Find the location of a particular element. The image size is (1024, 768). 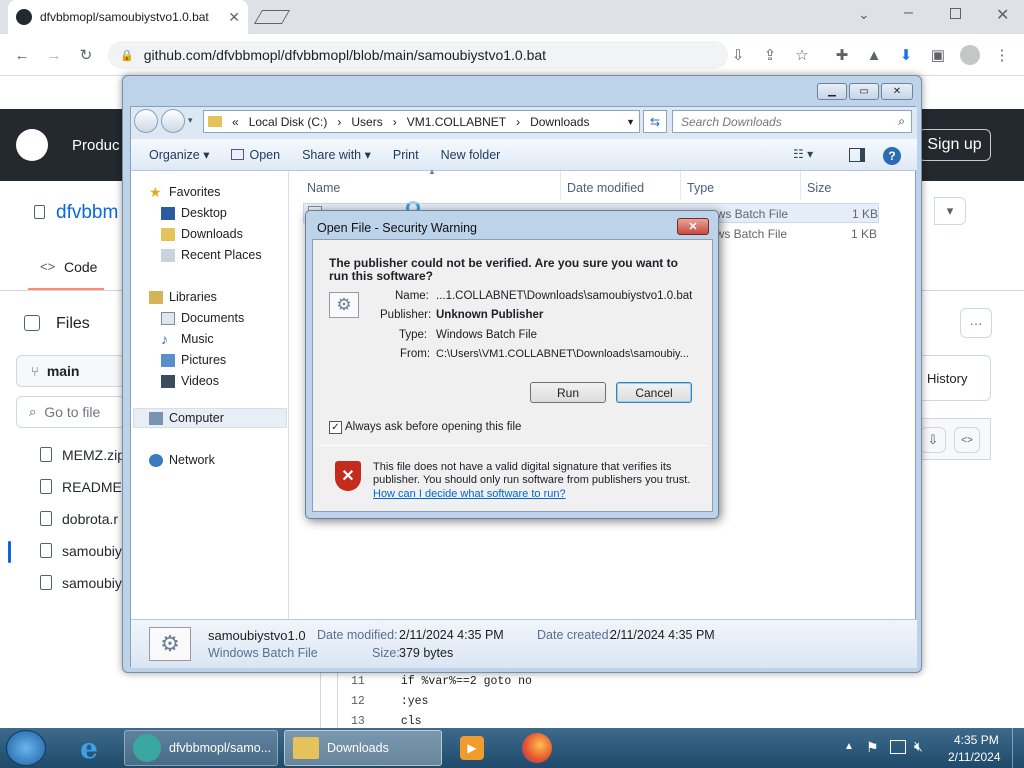

share-icon: ⇪ is located at coordinates (770, 55).